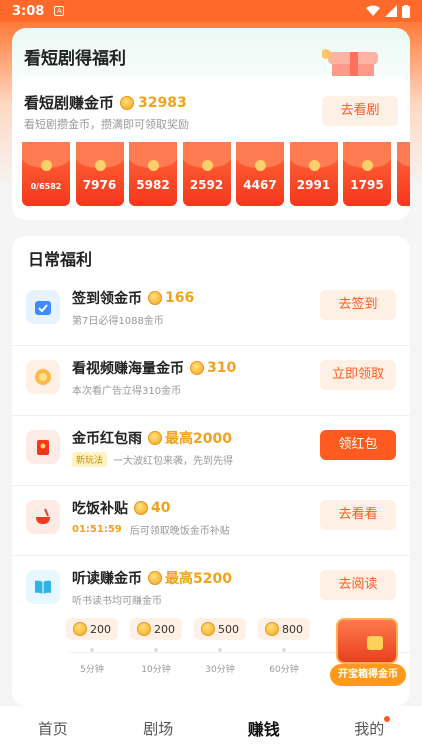 The image size is (422, 750). Describe the element at coordinates (198, 579) in the screenshot. I see `task-reward-value: 最高5200` at that location.